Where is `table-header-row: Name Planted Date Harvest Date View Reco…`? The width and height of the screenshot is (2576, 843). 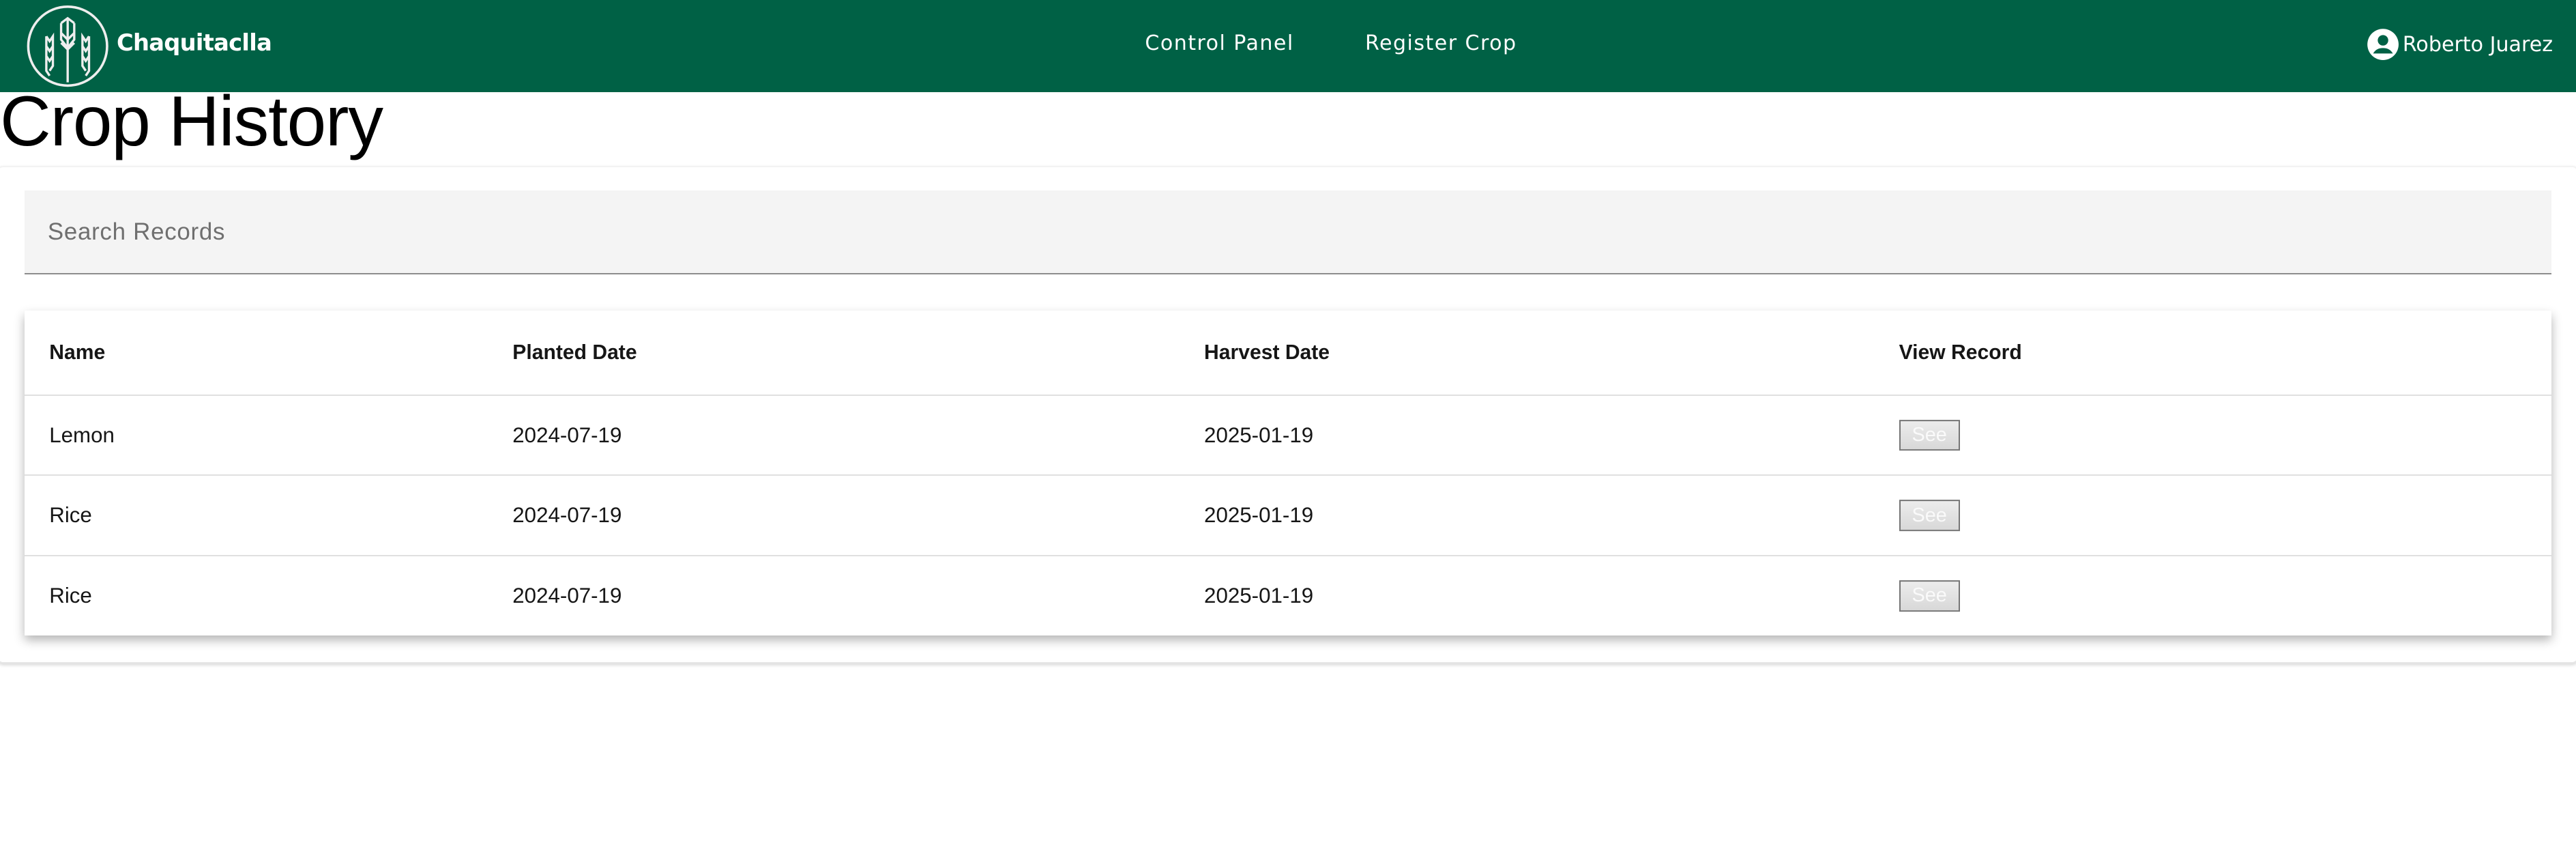
table-header-row: Name Planted Date Harvest Date View Reco… is located at coordinates (1288, 354).